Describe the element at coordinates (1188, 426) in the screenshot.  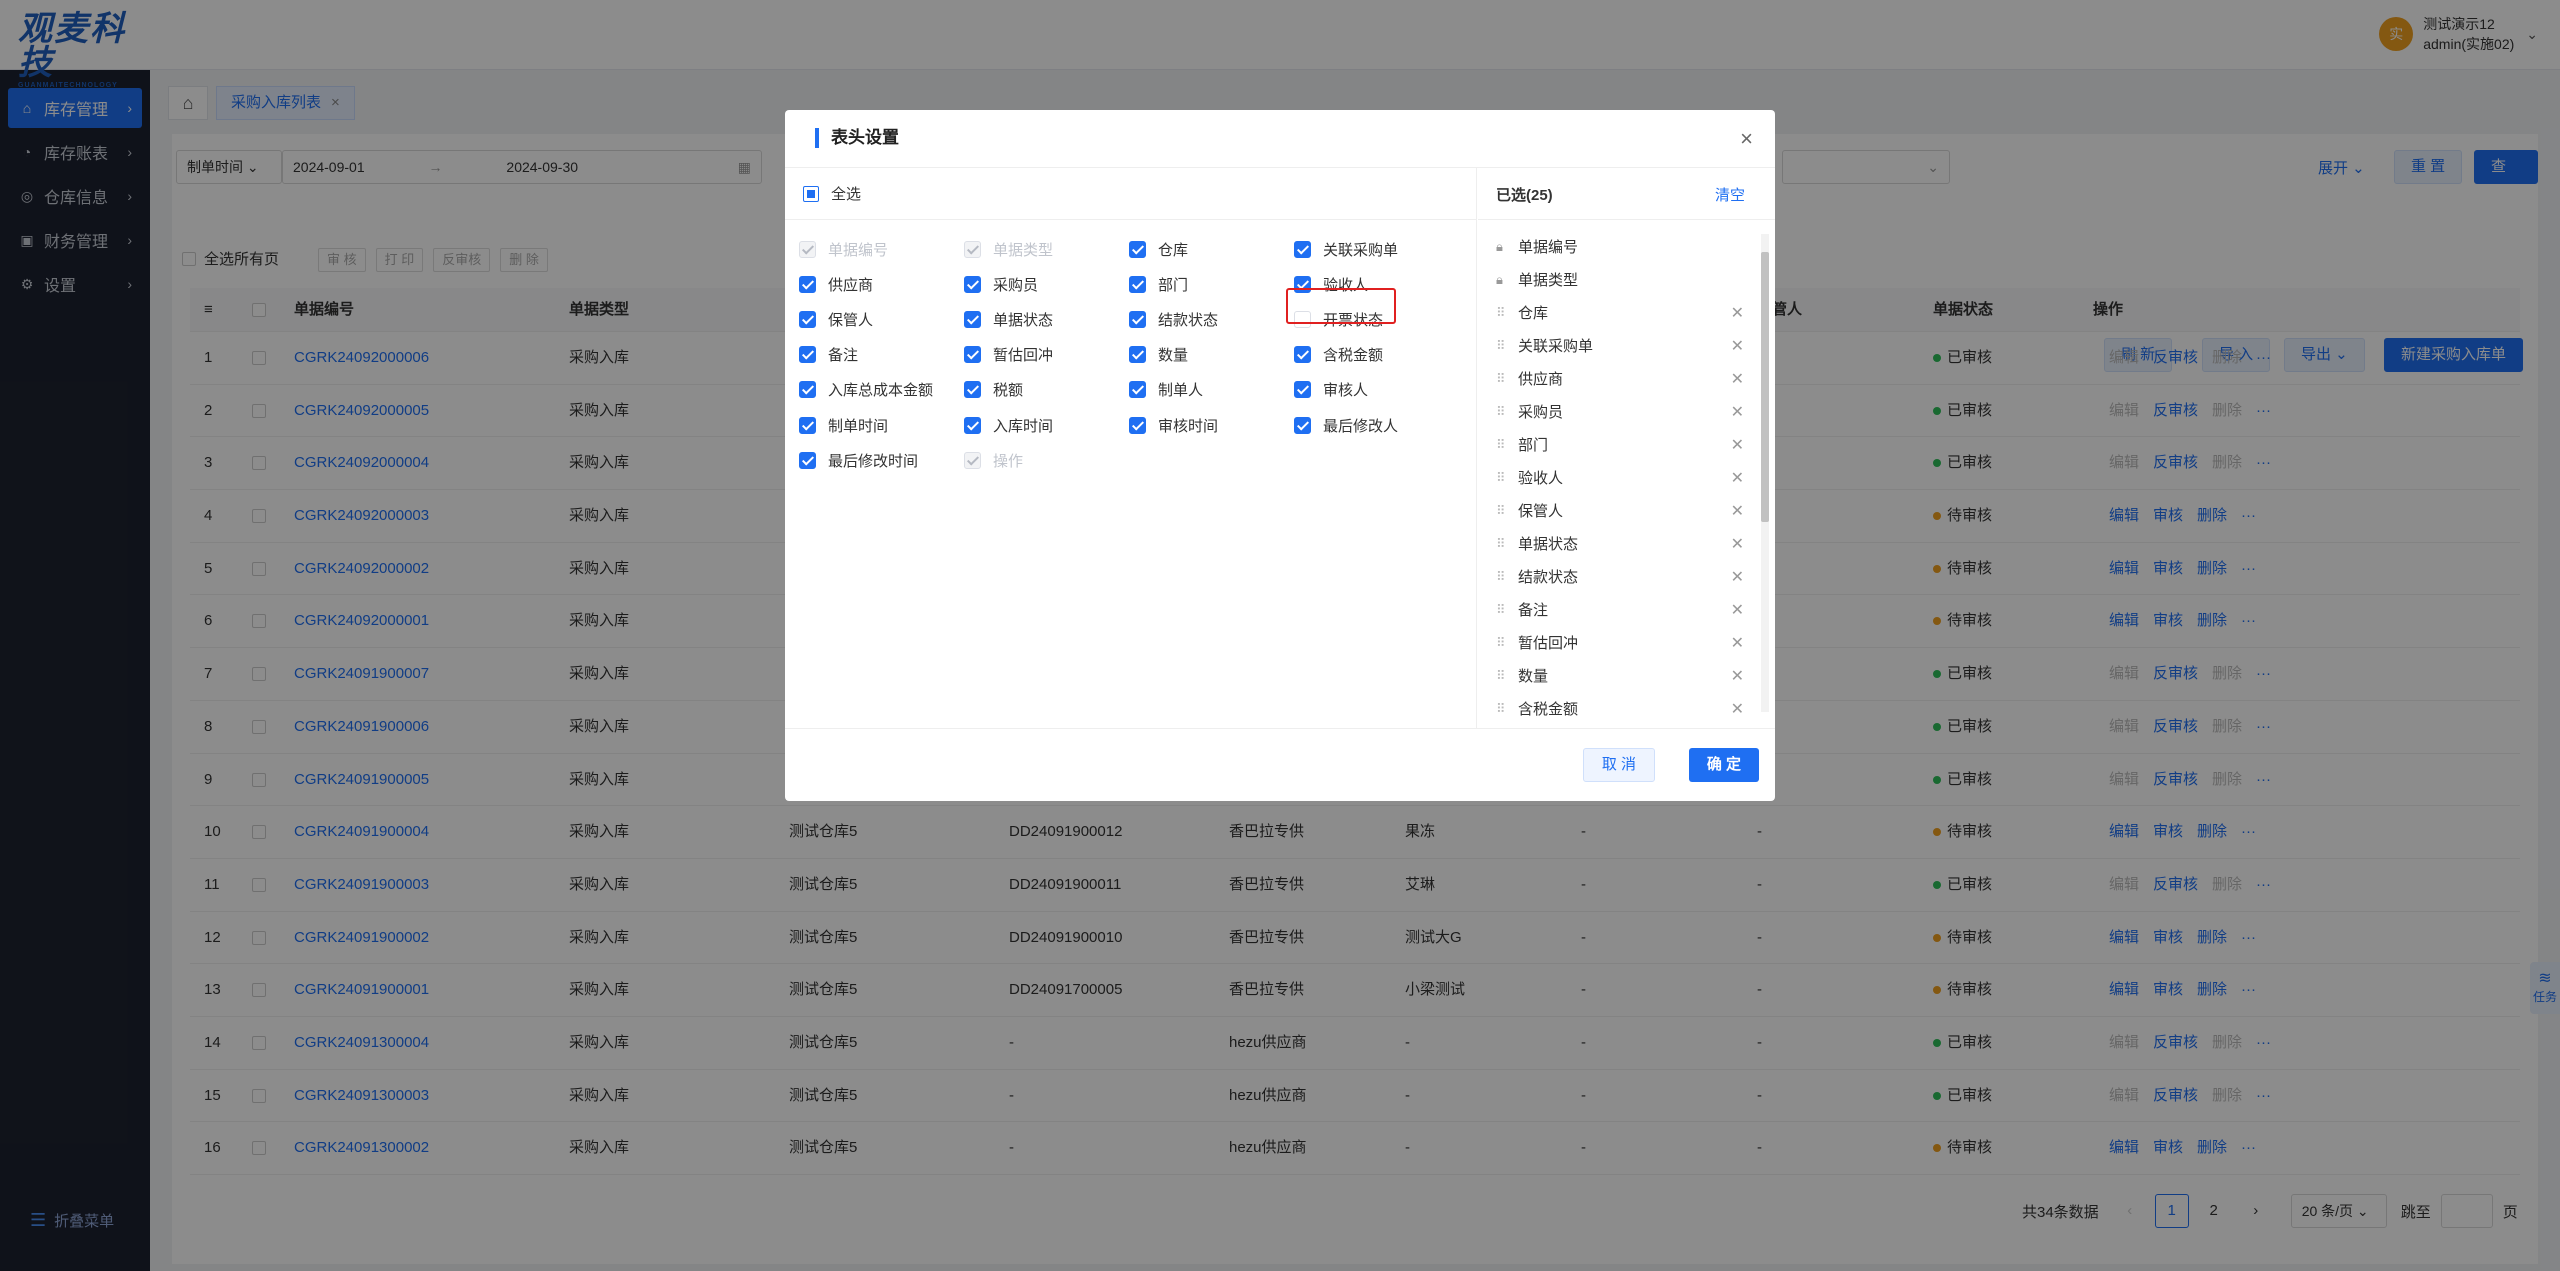
I see `column-option-label: 审核时间` at that location.